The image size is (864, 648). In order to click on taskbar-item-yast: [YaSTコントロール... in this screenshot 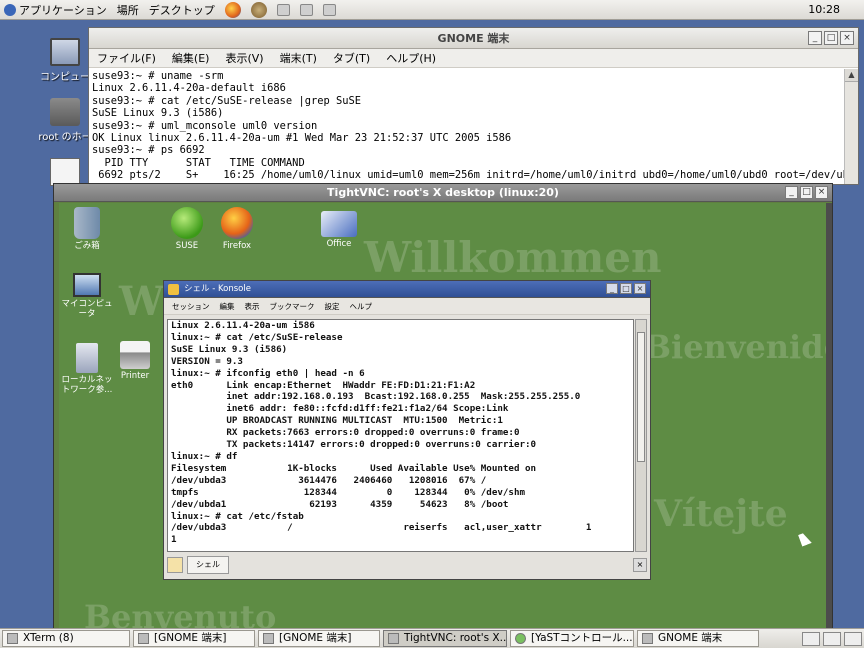, I will do `click(572, 638)`.